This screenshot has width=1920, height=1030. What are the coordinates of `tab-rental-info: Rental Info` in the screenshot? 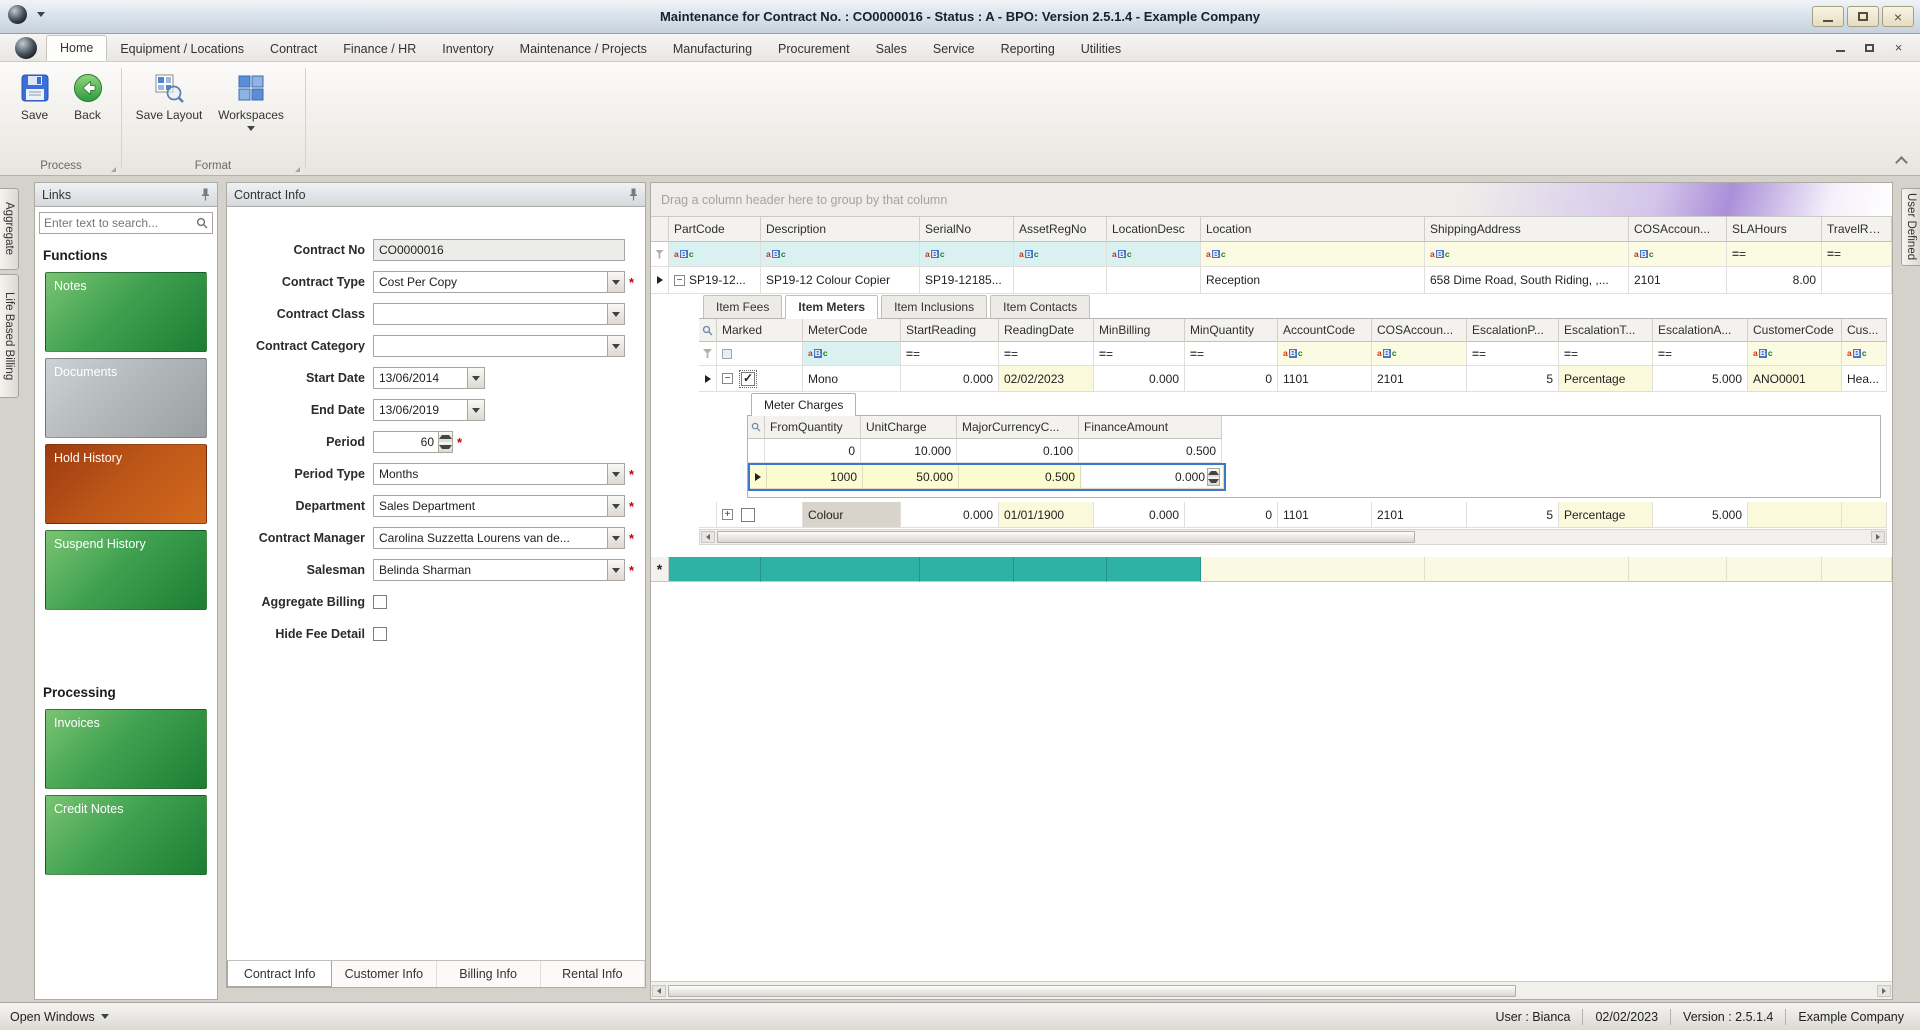 It's located at (593, 974).